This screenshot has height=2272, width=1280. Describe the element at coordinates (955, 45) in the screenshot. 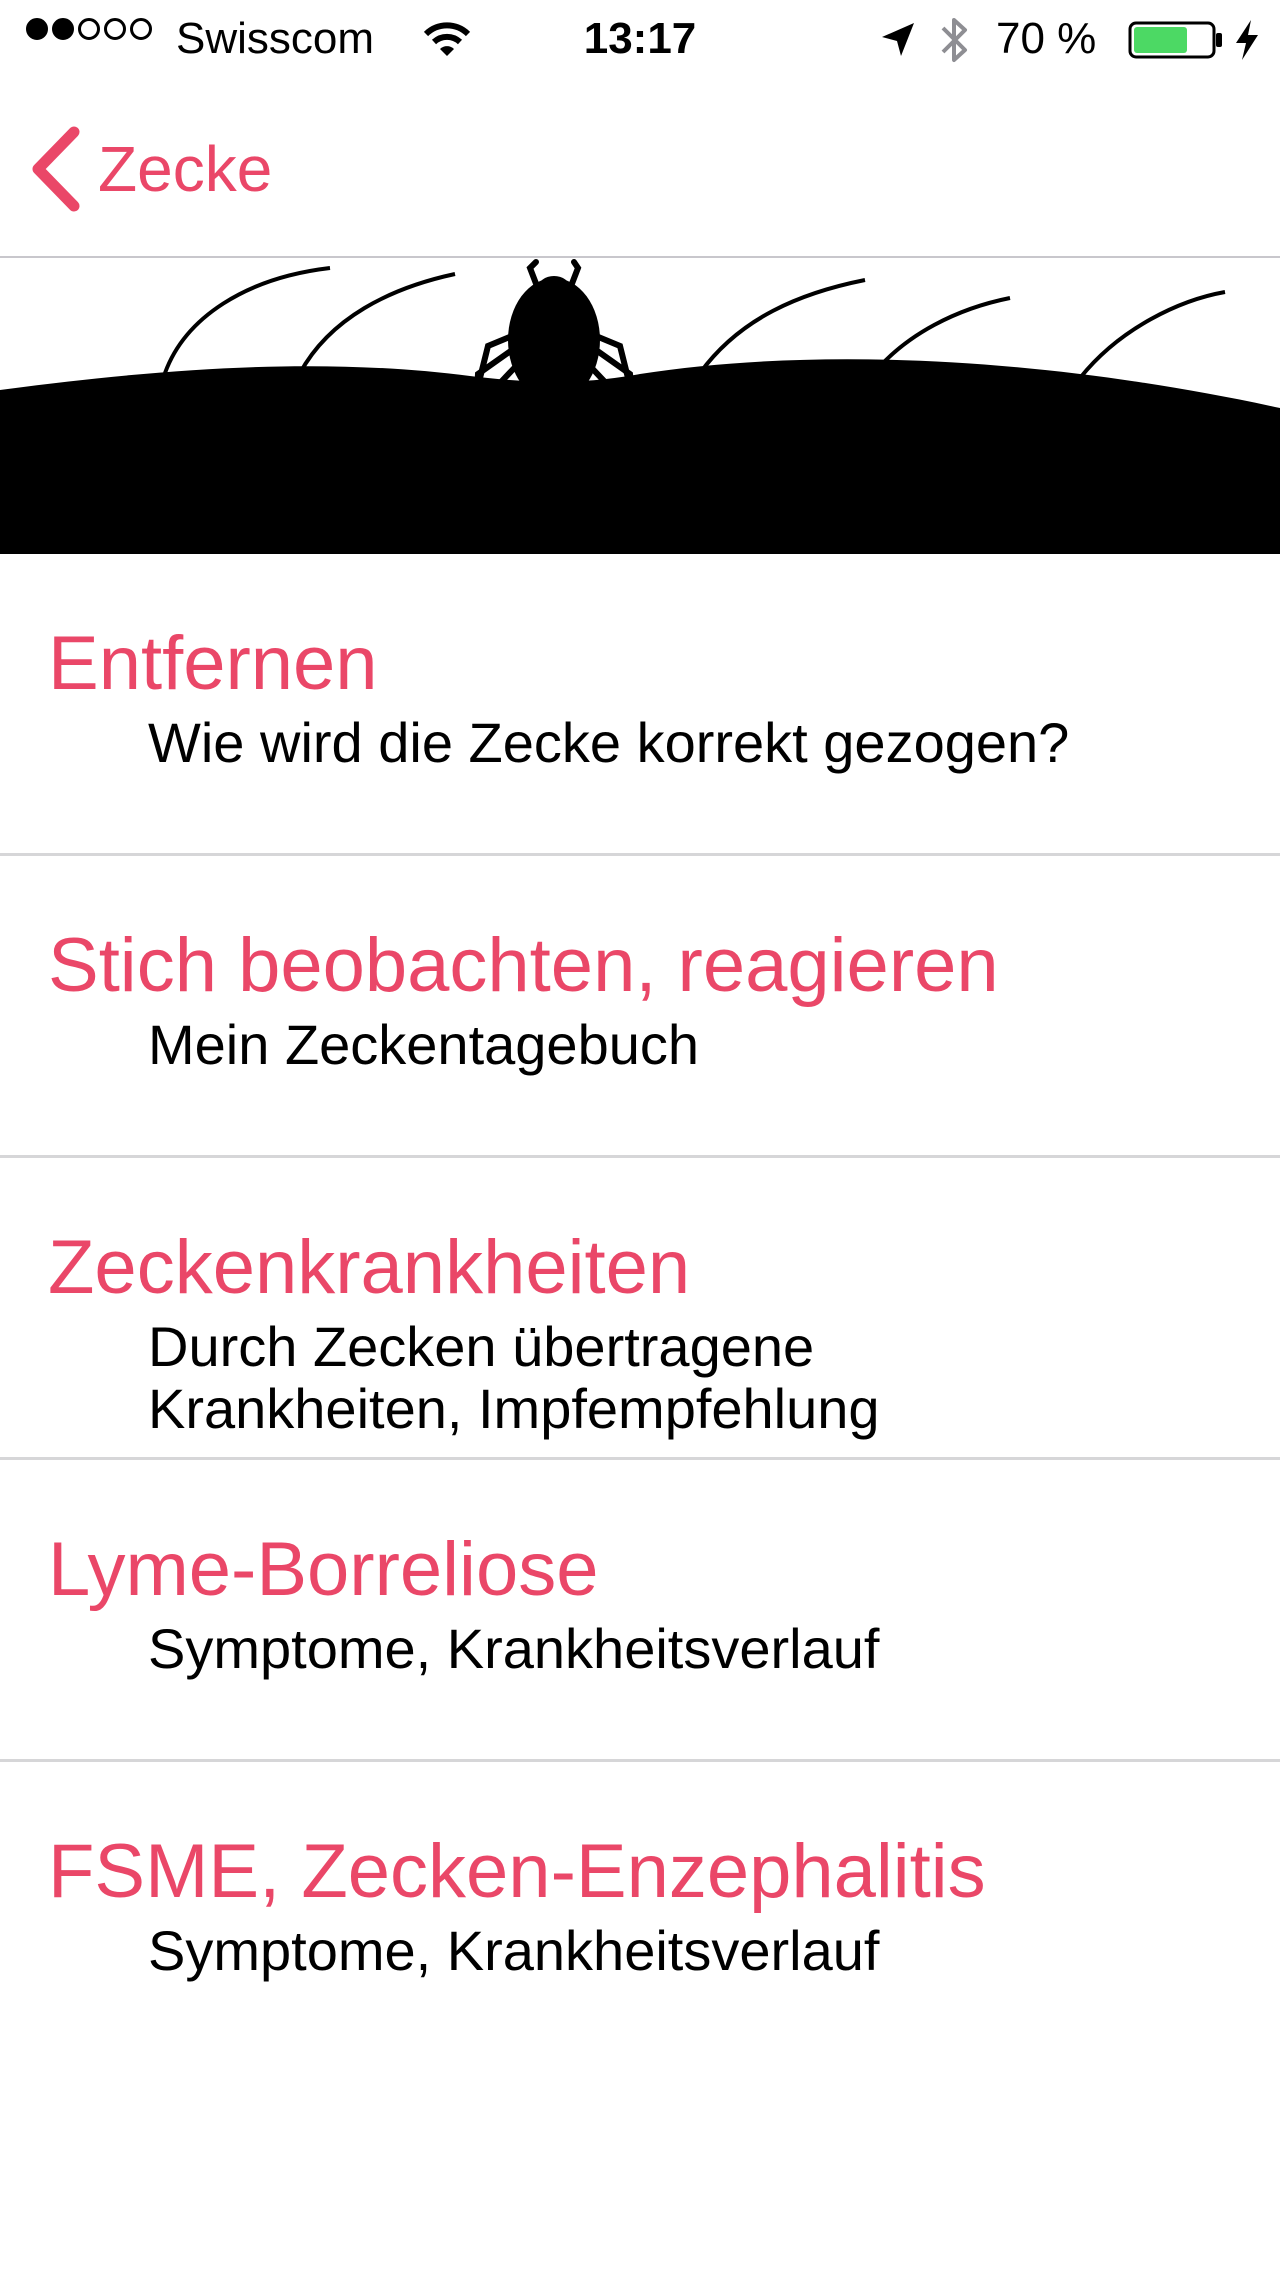

I see `bluetooth-icon` at that location.